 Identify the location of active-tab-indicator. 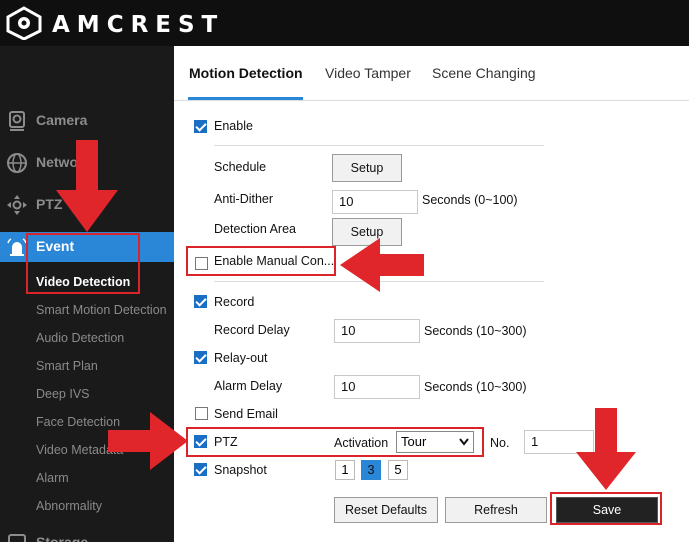
(245, 98).